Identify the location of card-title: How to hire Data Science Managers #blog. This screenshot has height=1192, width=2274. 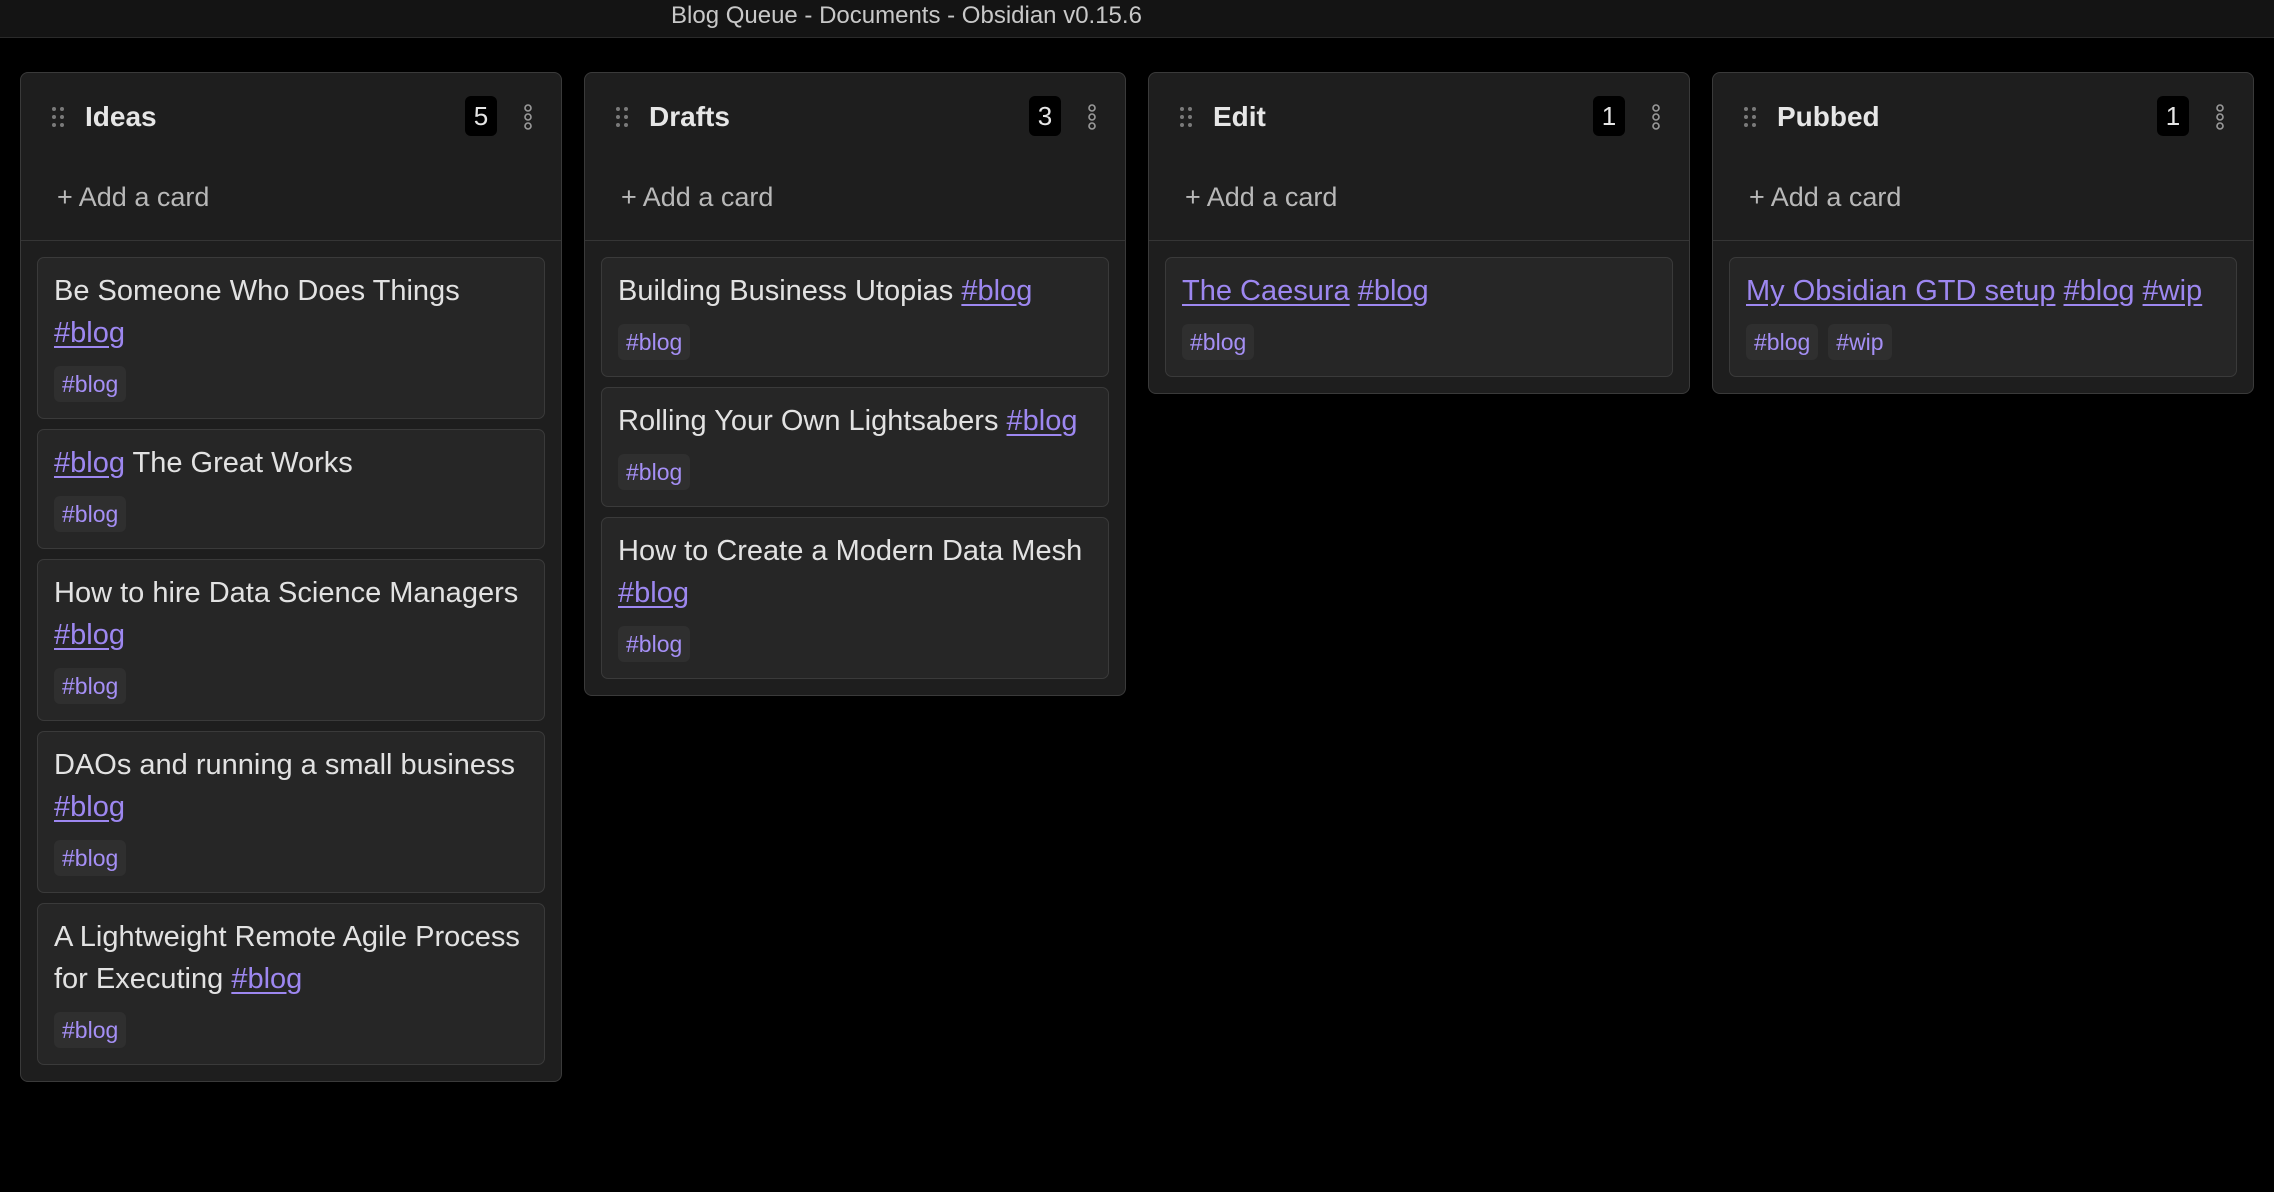
(291, 614).